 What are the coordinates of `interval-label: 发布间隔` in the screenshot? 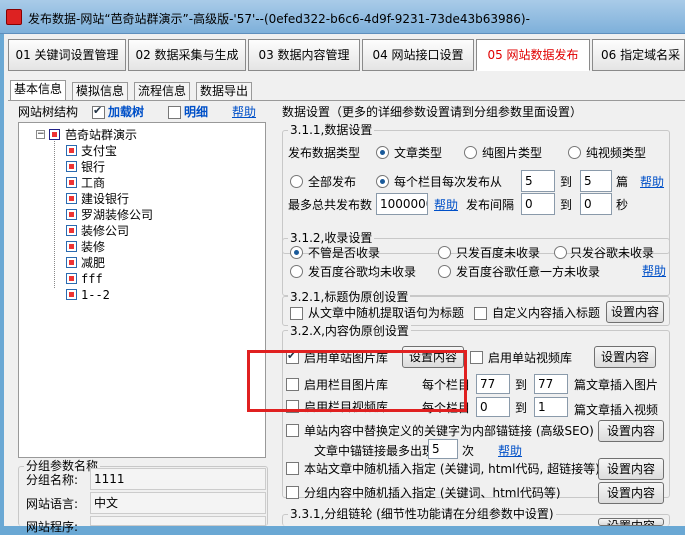 It's located at (490, 205).